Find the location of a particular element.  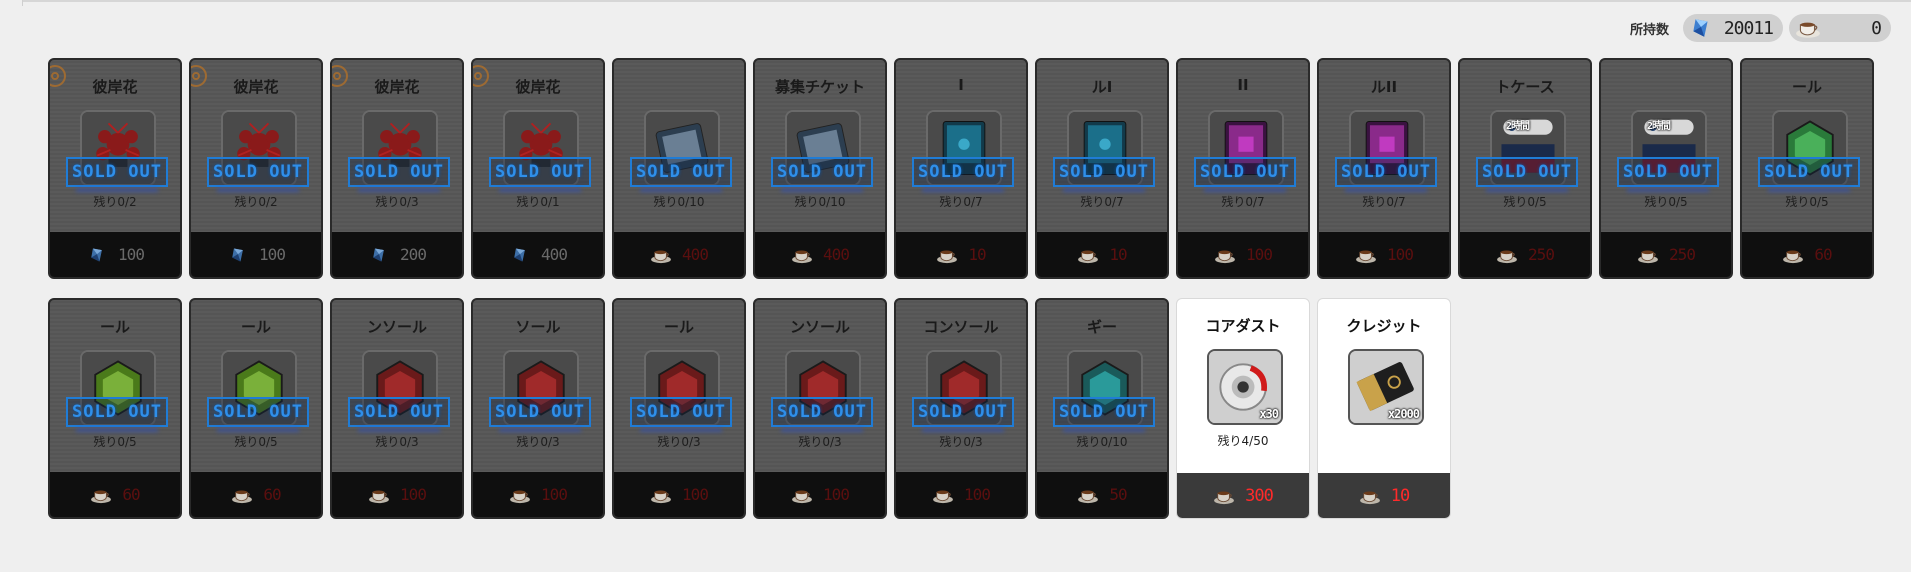

item-name: 彼岸花 is located at coordinates (256, 87).